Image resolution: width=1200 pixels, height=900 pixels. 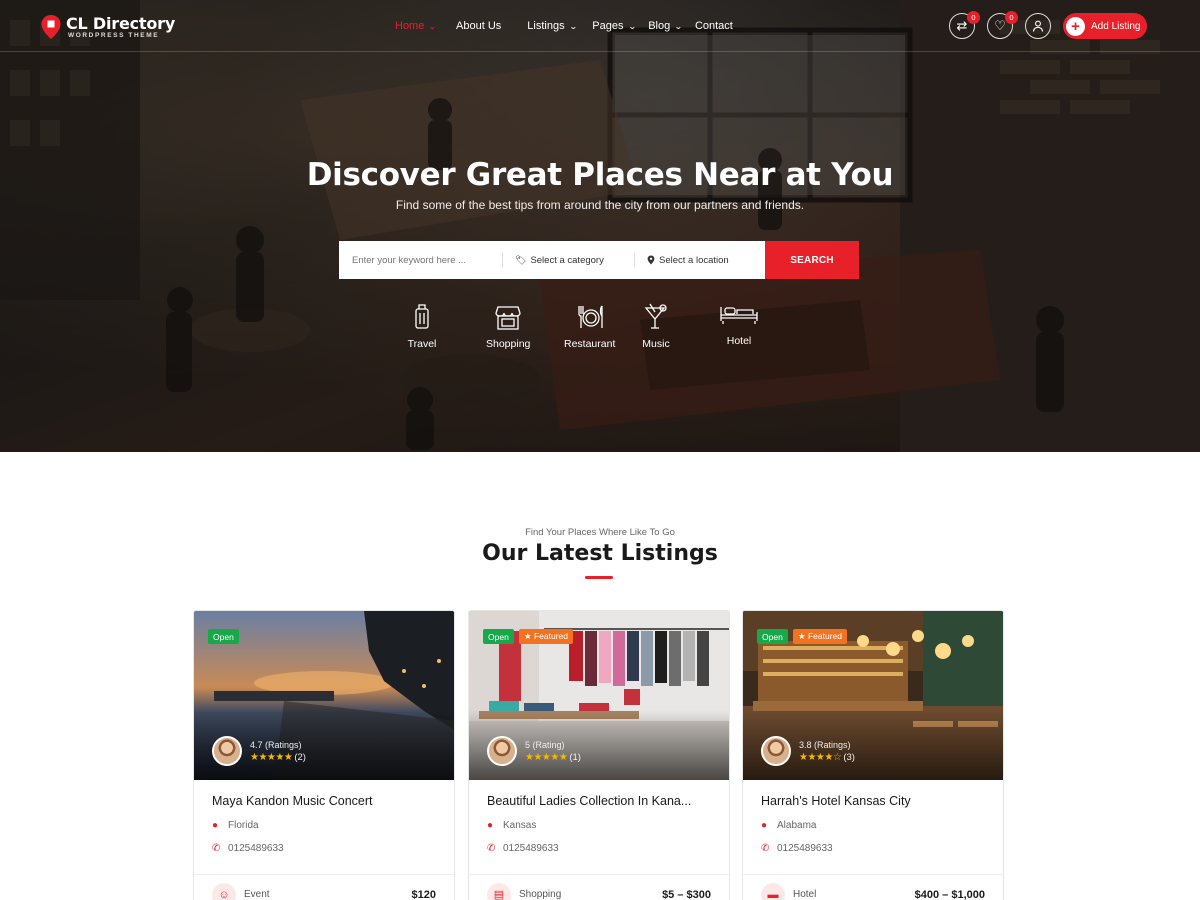 What do you see at coordinates (1075, 26) in the screenshot?
I see `plus-icon: +` at bounding box center [1075, 26].